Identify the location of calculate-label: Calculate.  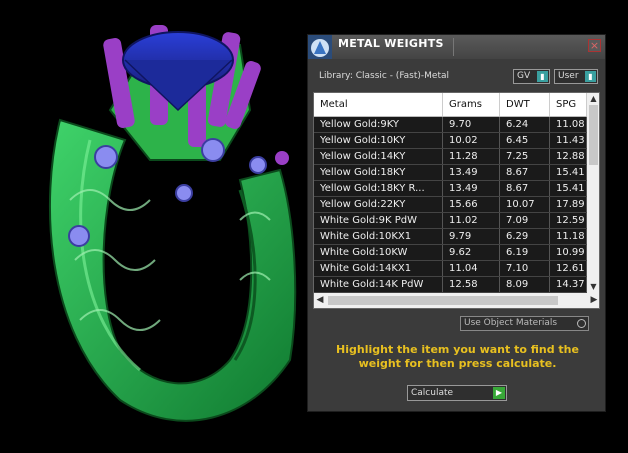
(432, 393).